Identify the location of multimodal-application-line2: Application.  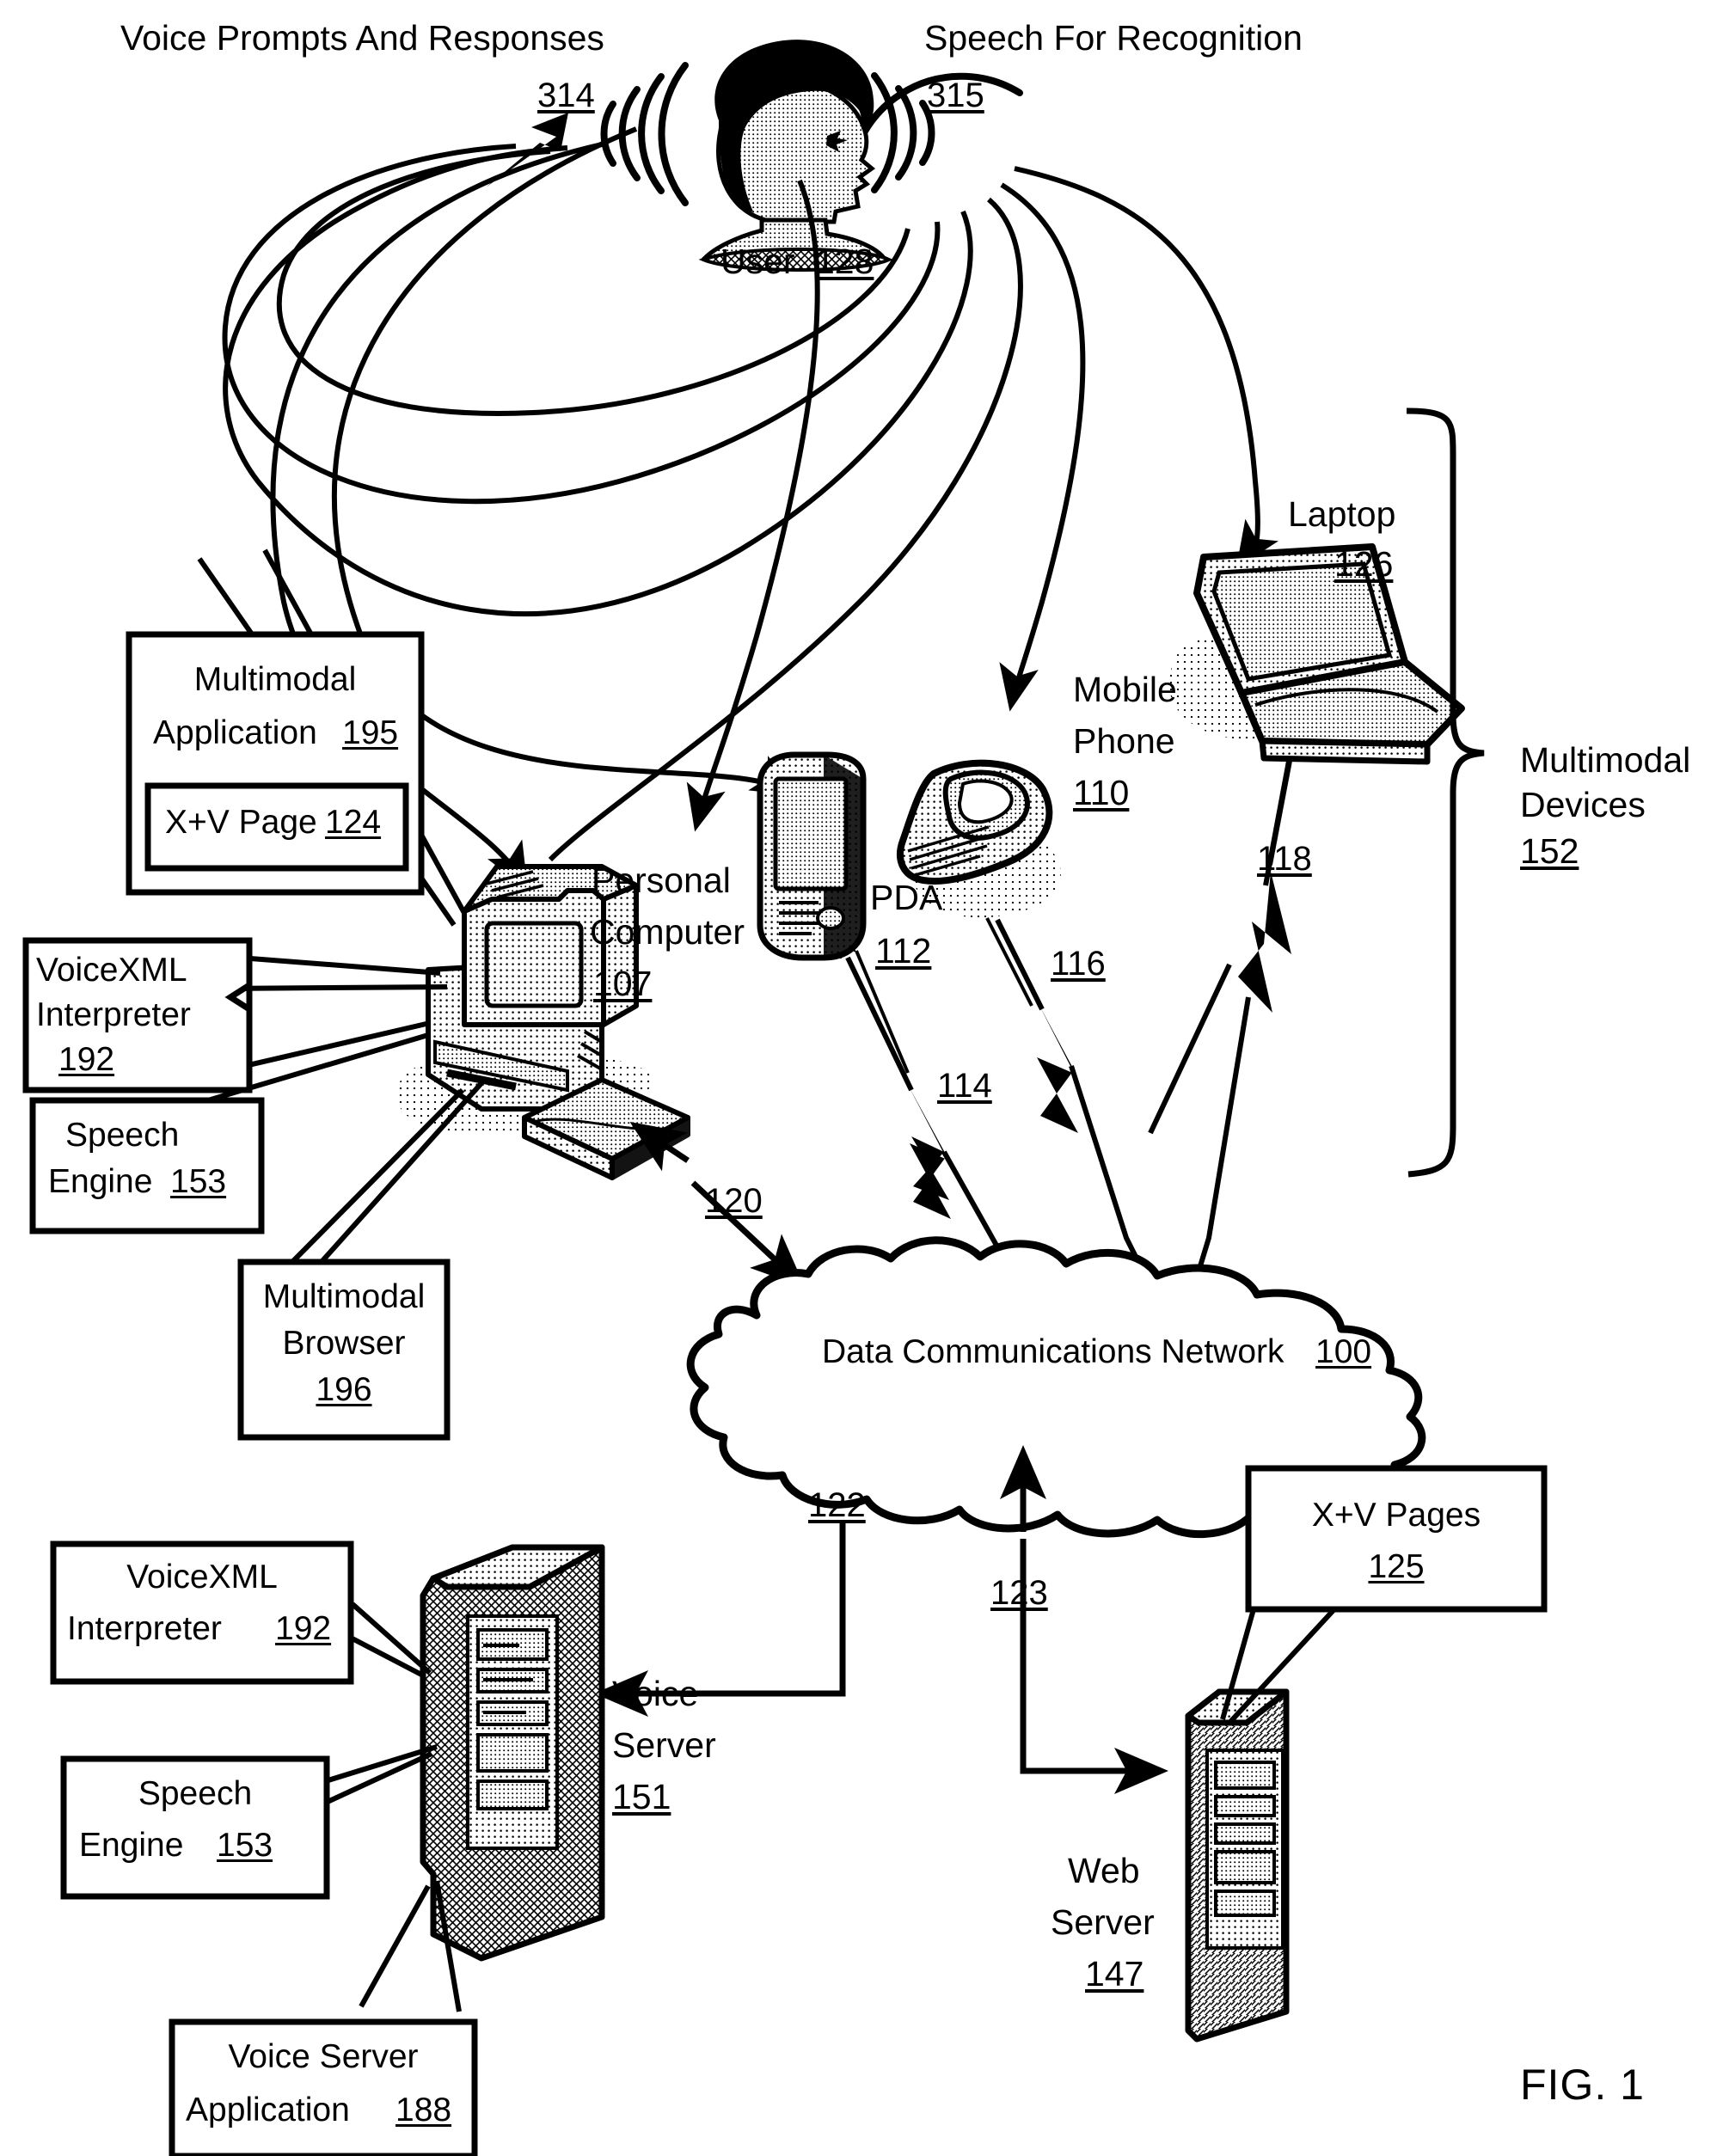
(235, 732).